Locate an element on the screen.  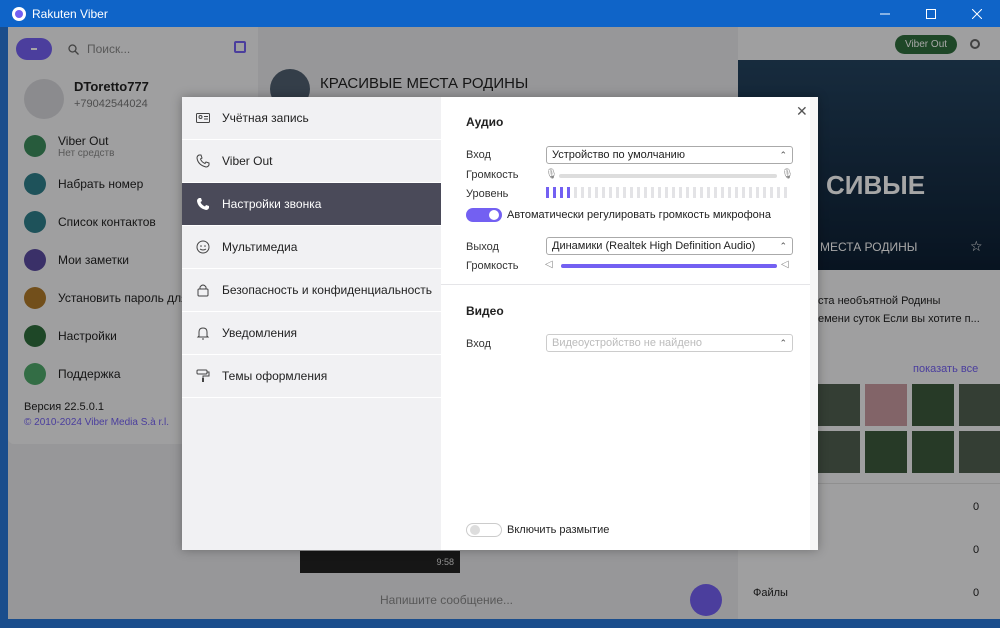
select-value: Видеоустройство не найдено is located at coordinates (627, 343).